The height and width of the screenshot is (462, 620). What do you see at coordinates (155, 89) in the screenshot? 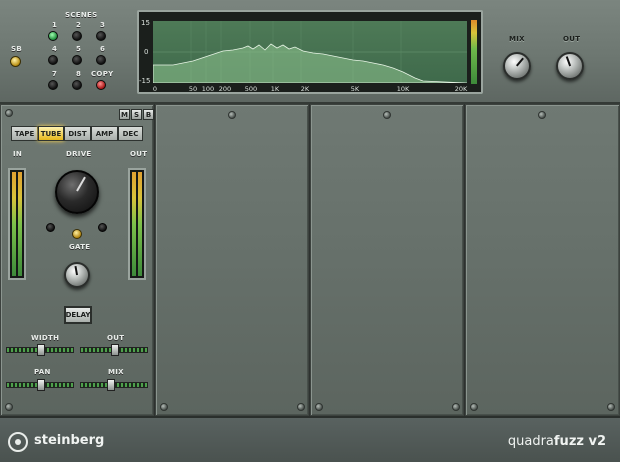
I see `spectrum-x-label: 0` at bounding box center [155, 89].